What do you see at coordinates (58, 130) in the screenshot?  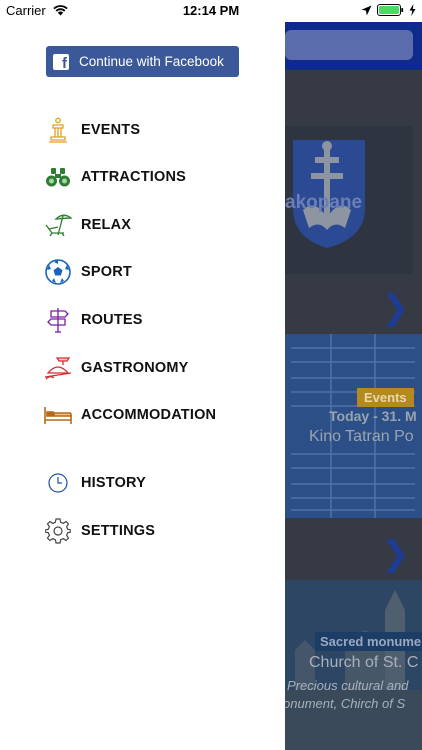 I see `pillar-icon` at bounding box center [58, 130].